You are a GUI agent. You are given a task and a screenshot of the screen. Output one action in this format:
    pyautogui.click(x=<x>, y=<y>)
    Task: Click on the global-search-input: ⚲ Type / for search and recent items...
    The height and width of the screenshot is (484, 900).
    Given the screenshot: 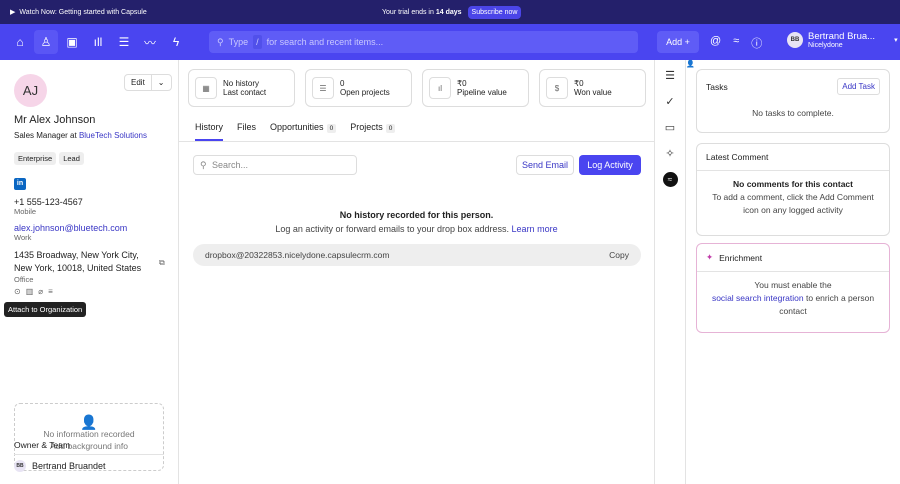 What is the action you would take?
    pyautogui.click(x=423, y=42)
    